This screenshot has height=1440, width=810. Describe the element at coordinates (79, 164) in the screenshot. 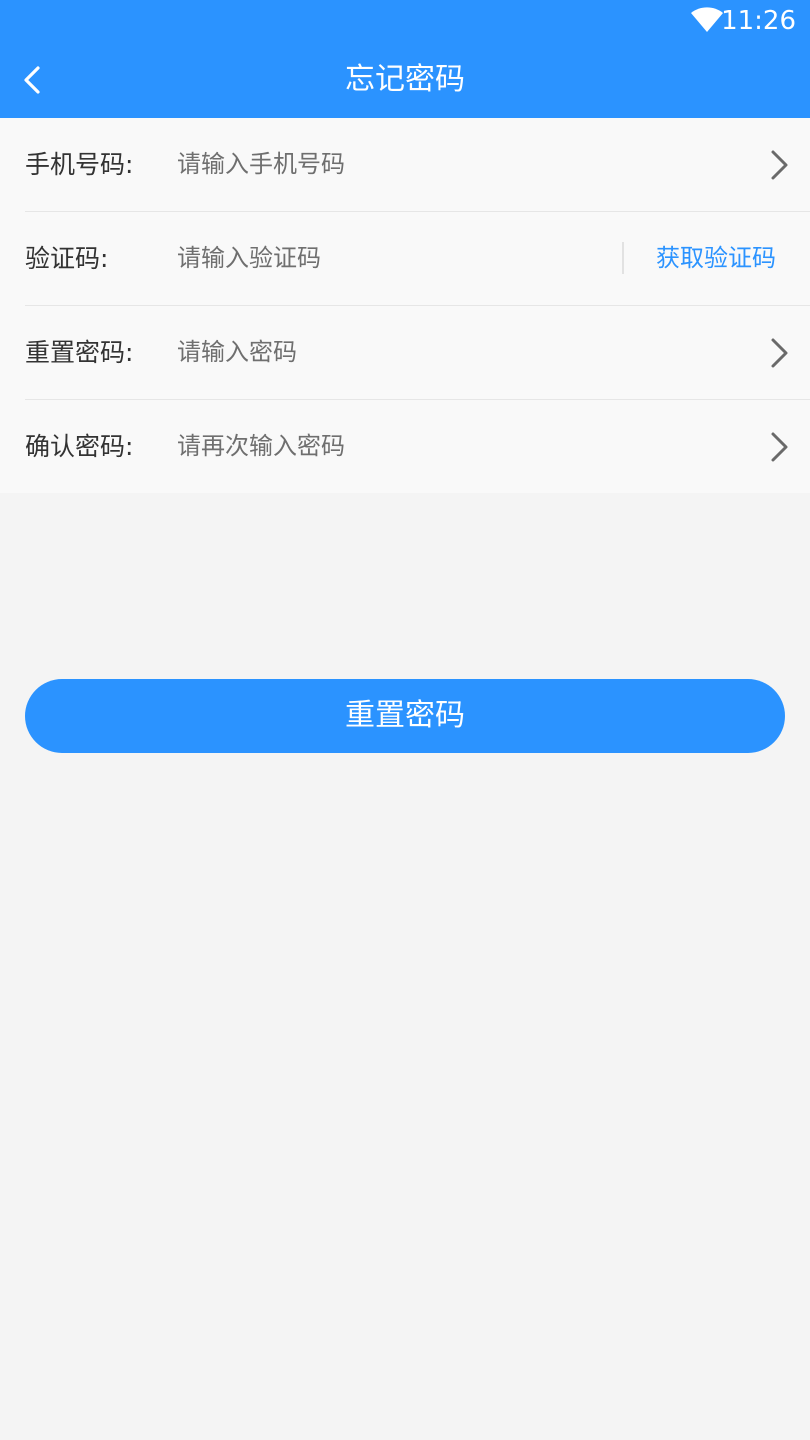

I see `phone-label: 手机号码:` at that location.